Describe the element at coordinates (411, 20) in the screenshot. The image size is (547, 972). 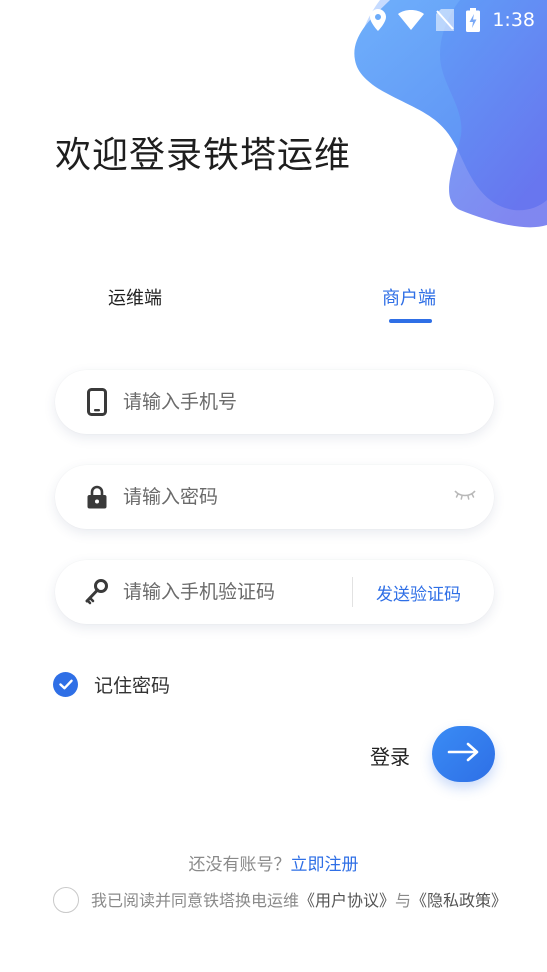
I see `wifi-icon` at that location.